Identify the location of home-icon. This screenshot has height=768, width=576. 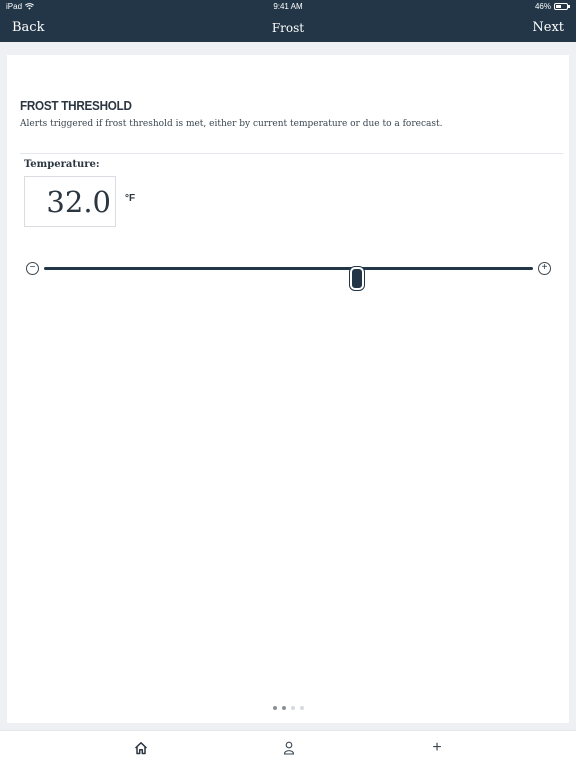
(141, 748).